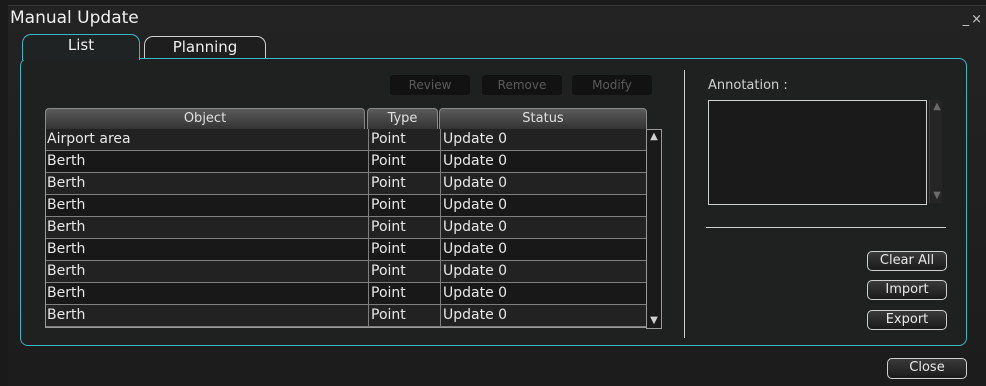  What do you see at coordinates (826, 227) in the screenshot?
I see `horizontal-divider` at bounding box center [826, 227].